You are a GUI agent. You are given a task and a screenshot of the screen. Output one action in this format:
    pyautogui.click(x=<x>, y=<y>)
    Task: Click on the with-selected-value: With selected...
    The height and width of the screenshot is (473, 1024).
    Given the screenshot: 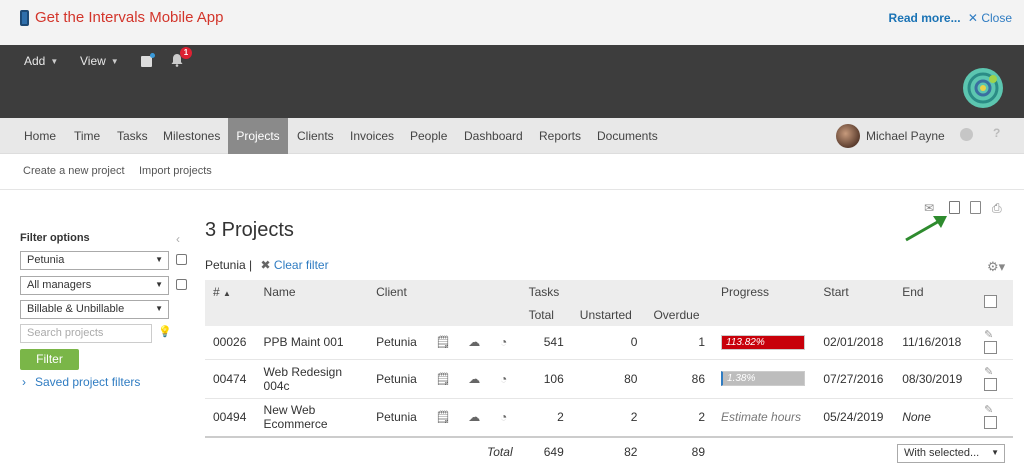 What is the action you would take?
    pyautogui.click(x=942, y=453)
    